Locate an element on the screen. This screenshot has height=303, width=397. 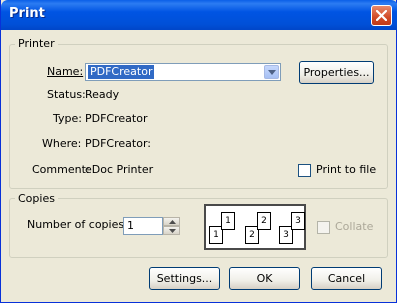
cancel-button: Cancel is located at coordinates (346, 278).